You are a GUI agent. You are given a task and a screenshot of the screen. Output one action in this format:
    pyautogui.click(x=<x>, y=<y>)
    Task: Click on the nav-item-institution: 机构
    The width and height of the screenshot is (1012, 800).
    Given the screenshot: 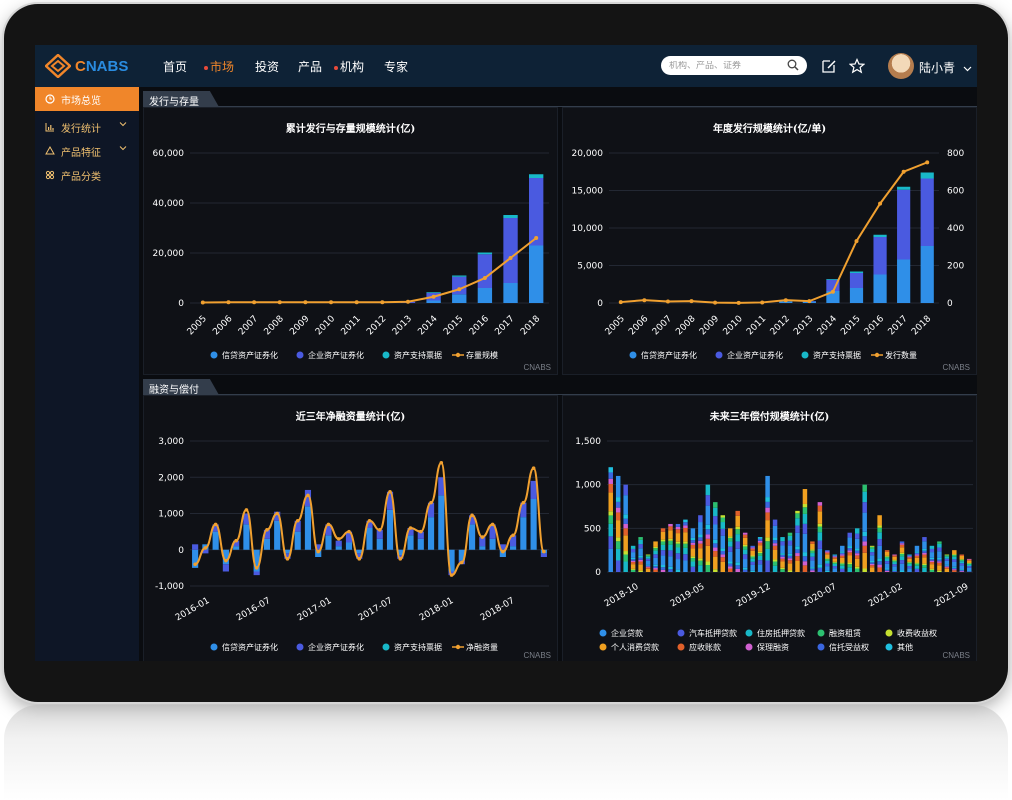 What is the action you would take?
    pyautogui.click(x=349, y=66)
    